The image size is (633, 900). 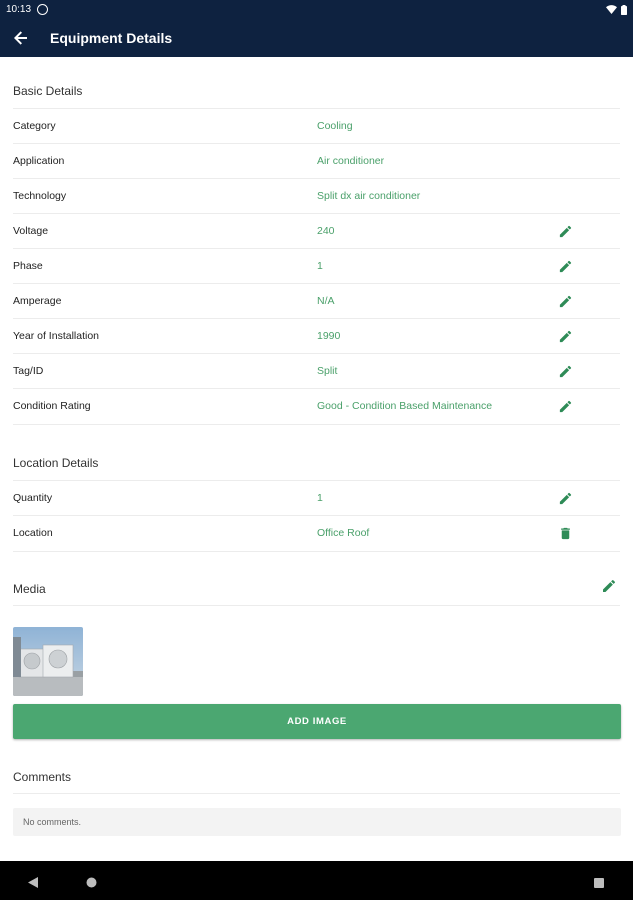 What do you see at coordinates (19, 9) in the screenshot?
I see `status-time: 10:13` at bounding box center [19, 9].